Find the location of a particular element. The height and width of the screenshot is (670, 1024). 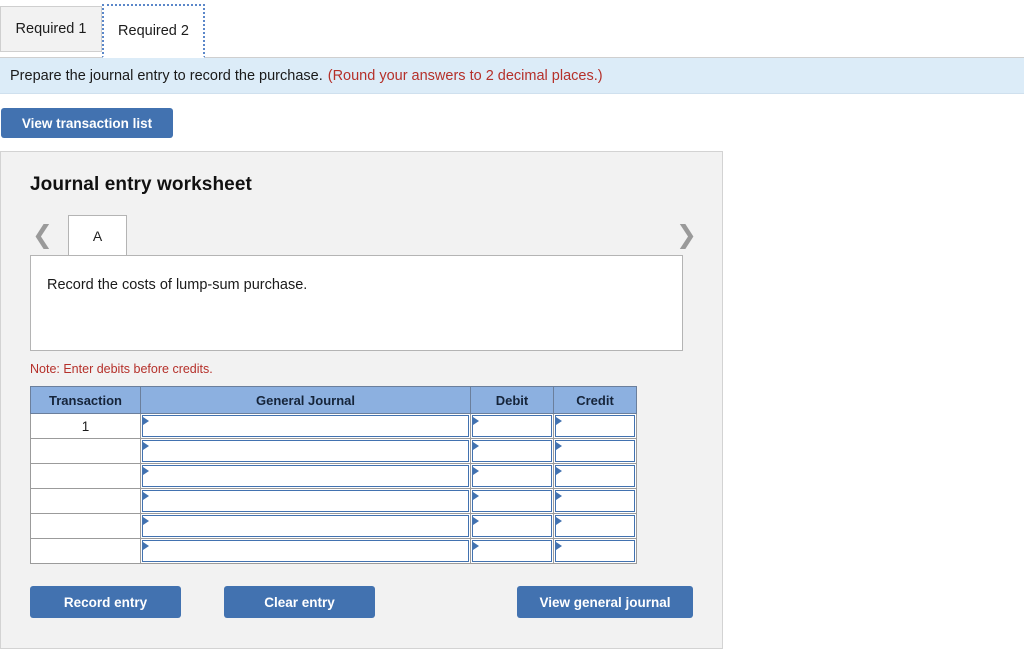

entry-description-text: Record the costs of lump-sum purchase. is located at coordinates (177, 285).